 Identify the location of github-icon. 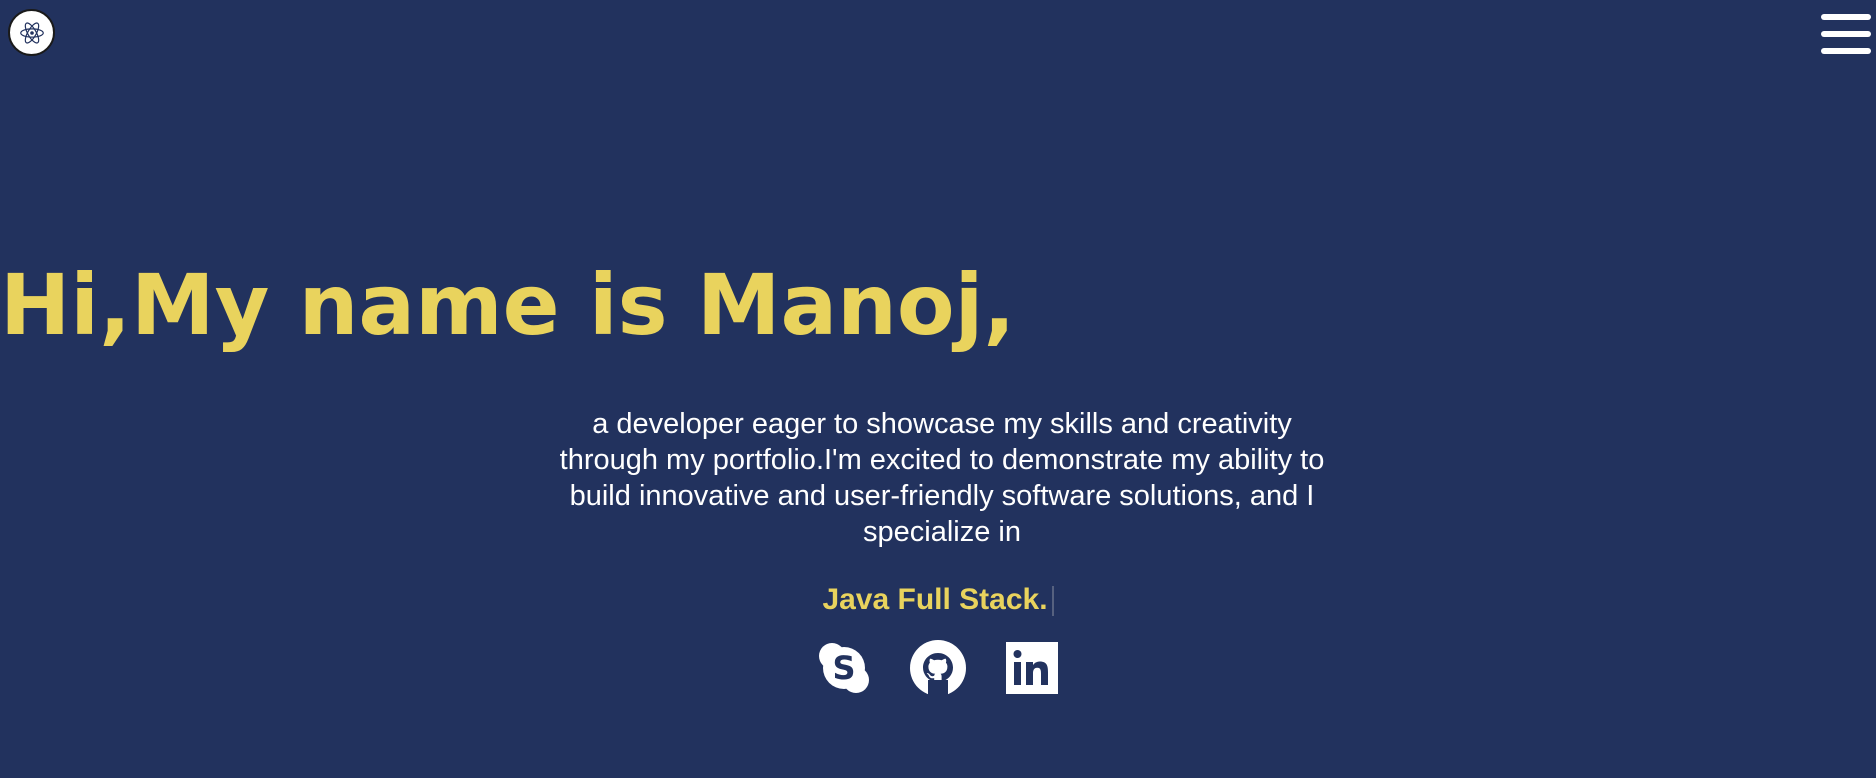
(938, 668).